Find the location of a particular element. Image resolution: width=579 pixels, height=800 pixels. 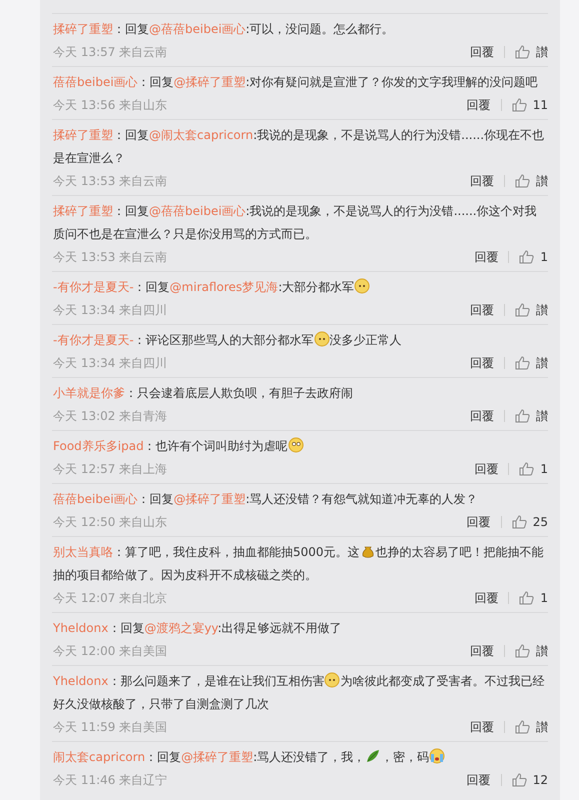

comment-text: 揉碎了重塑：回复@闹太套capricorn:我说的是现象，不是说骂人的行为没错......你现在不也是在宣泄么？ is located at coordinates (299, 147).